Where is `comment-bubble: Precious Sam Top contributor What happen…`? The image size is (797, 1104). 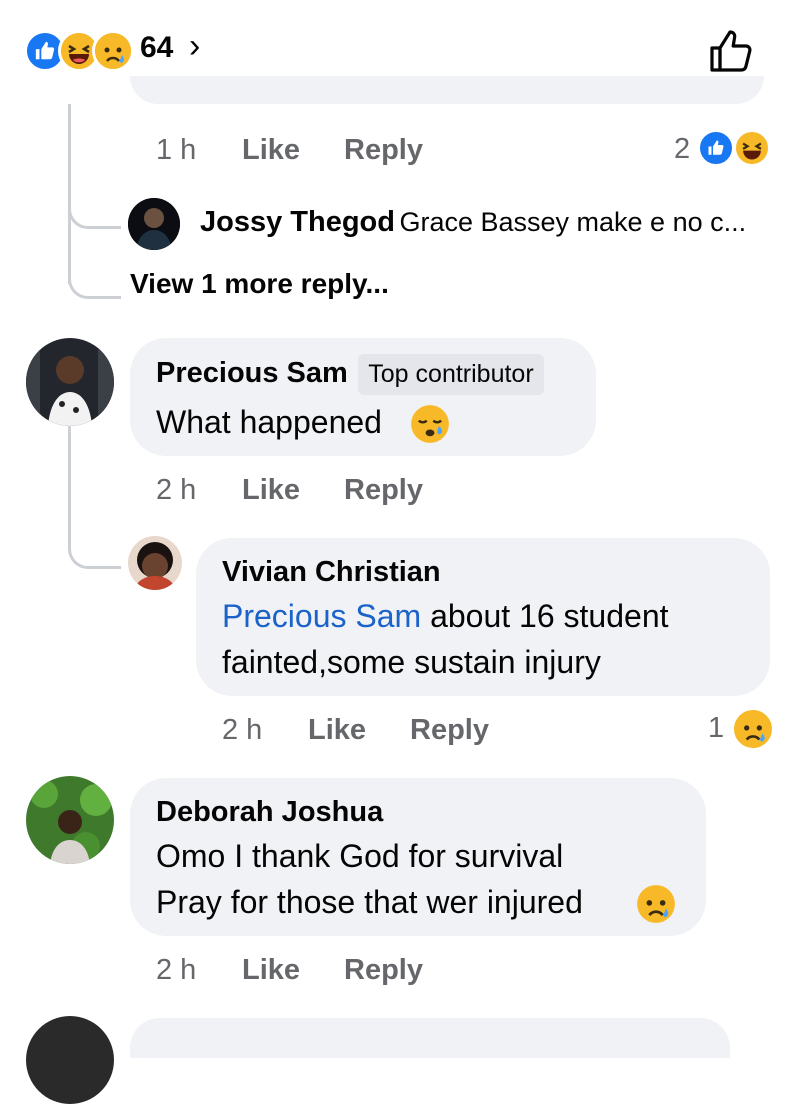 comment-bubble: Precious Sam Top contributor What happen… is located at coordinates (363, 397).